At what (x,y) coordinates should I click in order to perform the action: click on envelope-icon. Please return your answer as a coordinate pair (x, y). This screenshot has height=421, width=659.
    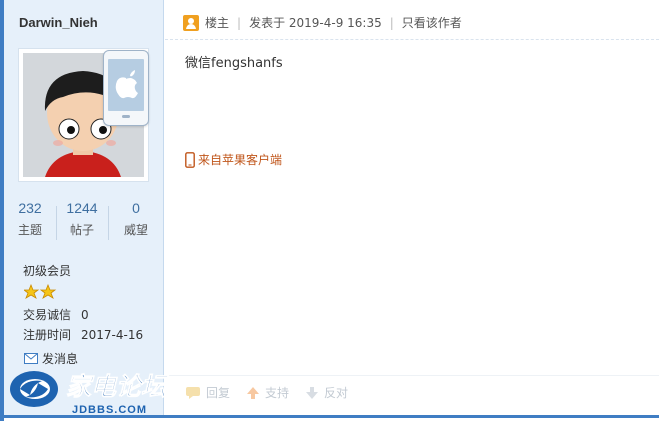
    Looking at the image, I should click on (31, 358).